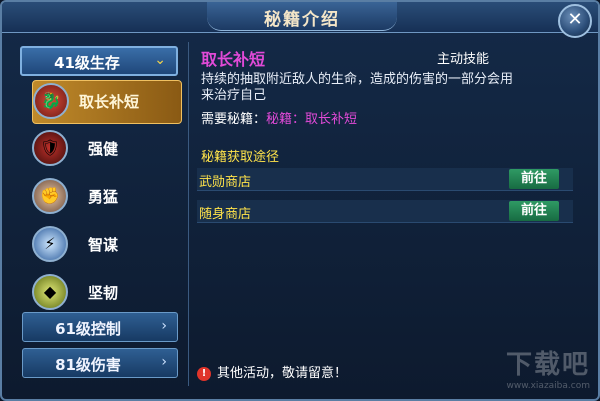 The width and height of the screenshot is (600, 401). What do you see at coordinates (234, 119) in the screenshot?
I see `requirement-label: 需要秘籍：` at bounding box center [234, 119].